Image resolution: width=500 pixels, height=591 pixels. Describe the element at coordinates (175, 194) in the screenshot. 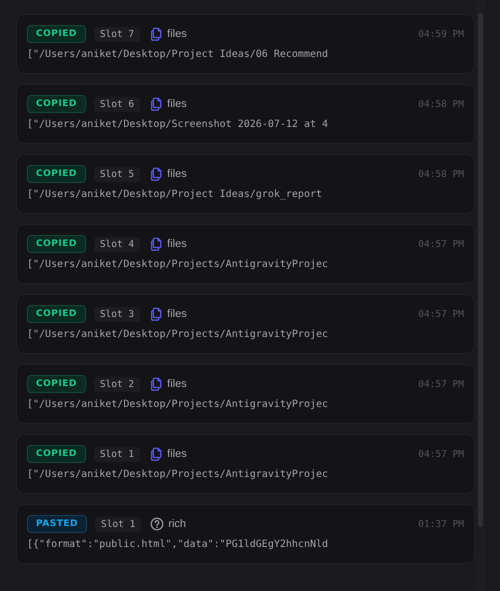

I see `clip-content-text: ["/Users/aniket/Desktop/Project Ideas/grok_report` at that location.